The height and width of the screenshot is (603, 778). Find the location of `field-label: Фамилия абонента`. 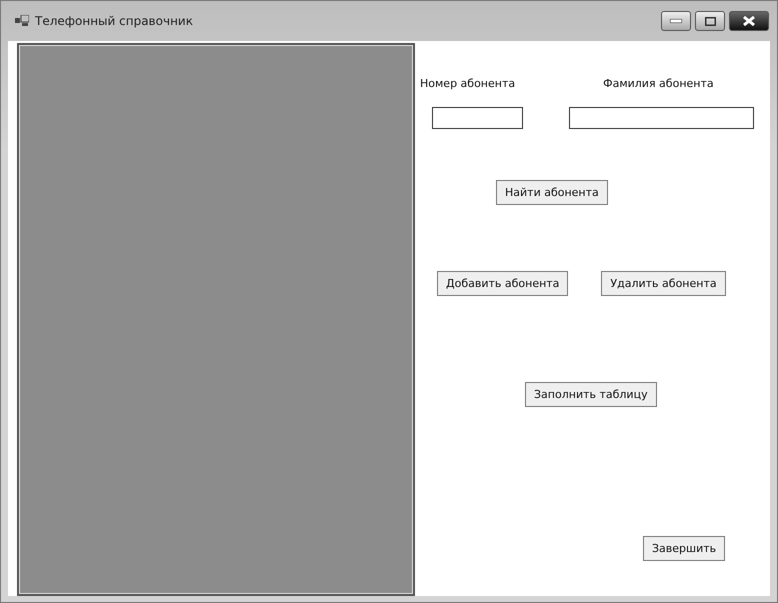

field-label: Фамилия абонента is located at coordinates (658, 83).